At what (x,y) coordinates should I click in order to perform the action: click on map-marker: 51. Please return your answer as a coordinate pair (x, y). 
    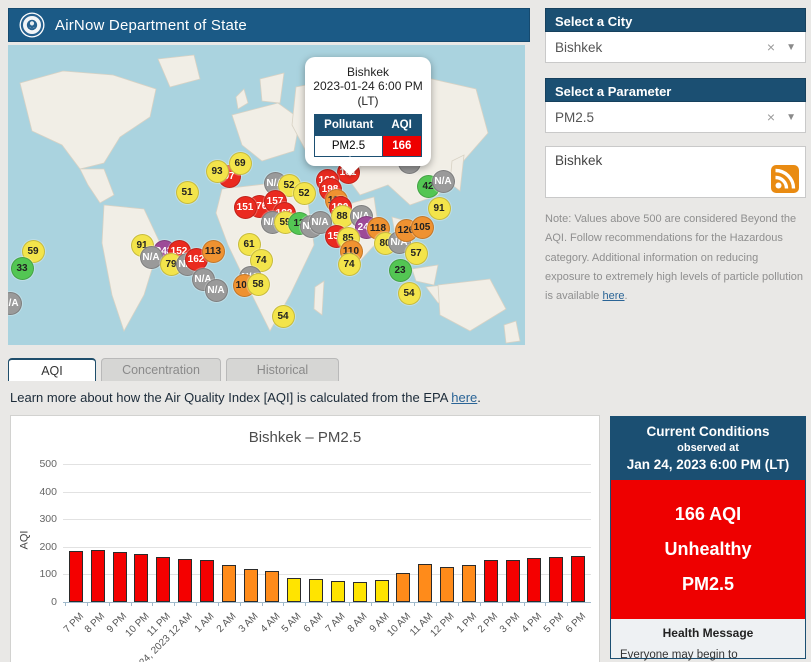
    Looking at the image, I should click on (187, 192).